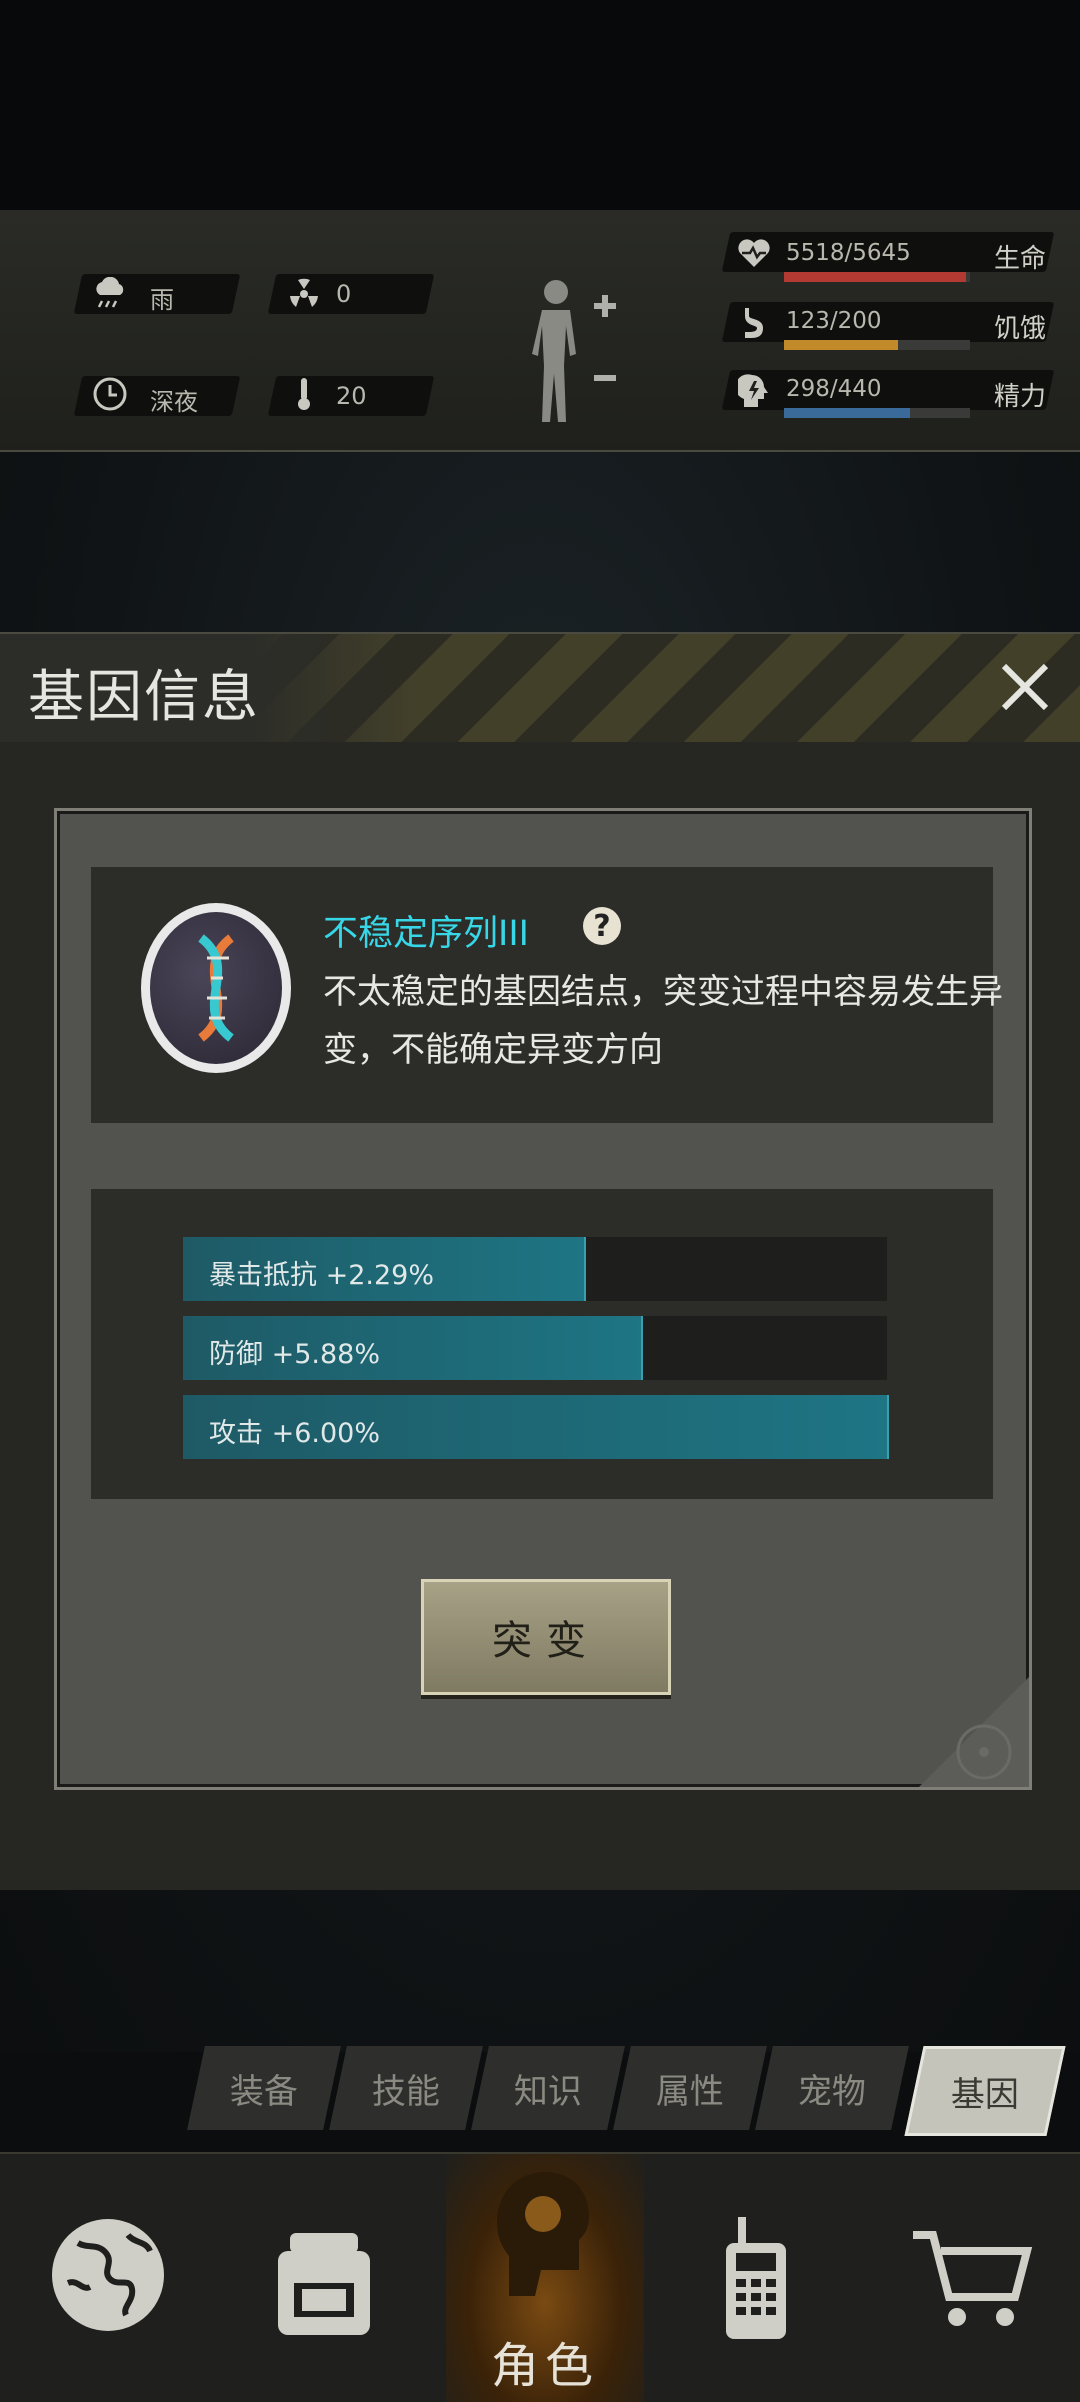 The width and height of the screenshot is (1080, 2402). Describe the element at coordinates (535, 1348) in the screenshot. I see `stat-row-defense: 防御 +5.88%` at that location.